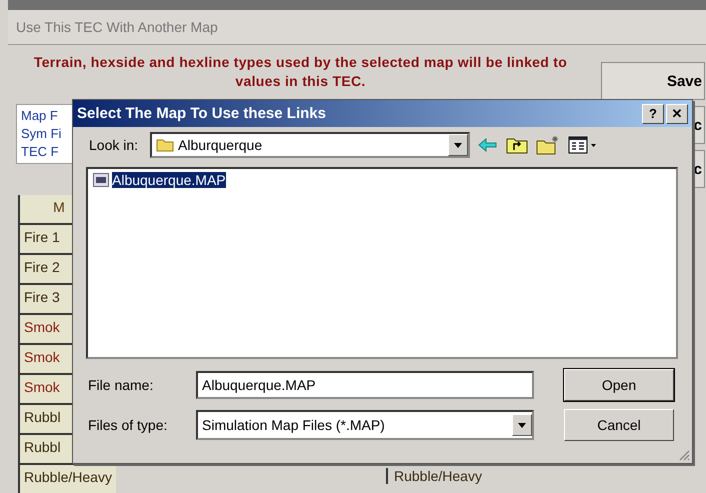 This screenshot has height=493, width=706. I want to click on folder-icon, so click(165, 145).